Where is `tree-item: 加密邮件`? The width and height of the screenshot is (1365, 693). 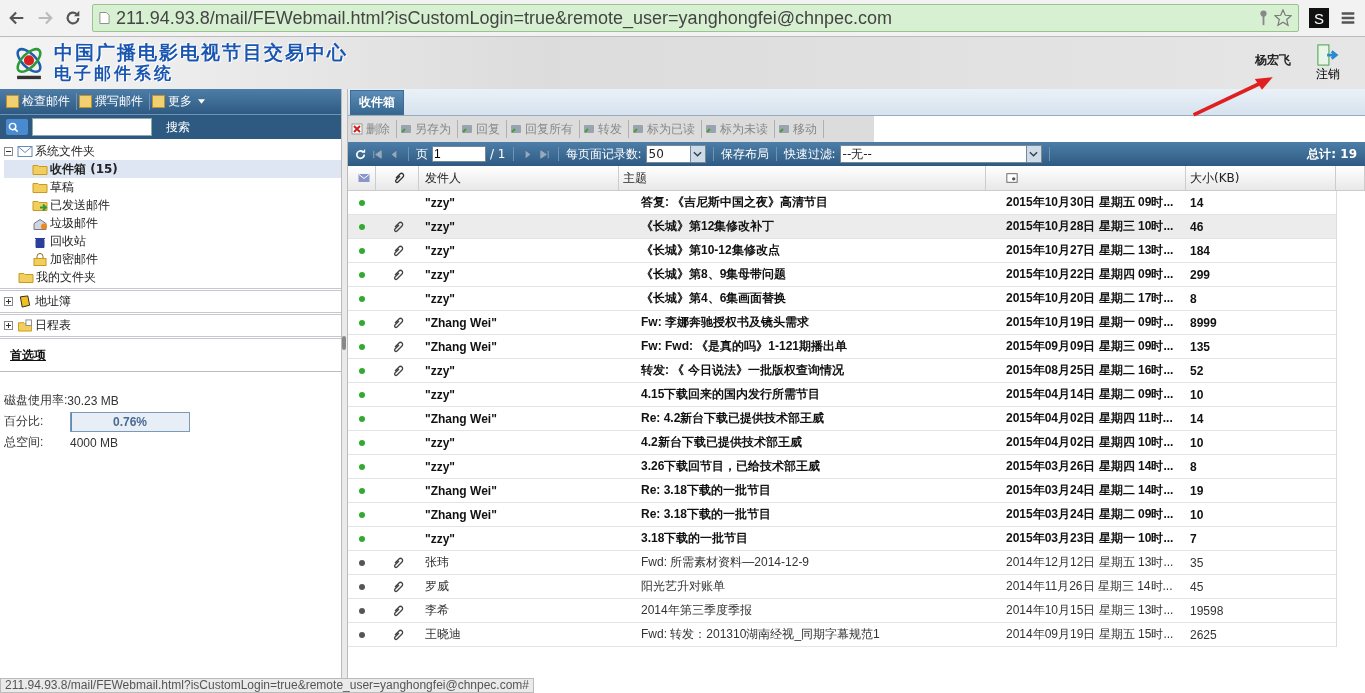 tree-item: 加密邮件 is located at coordinates (74, 259).